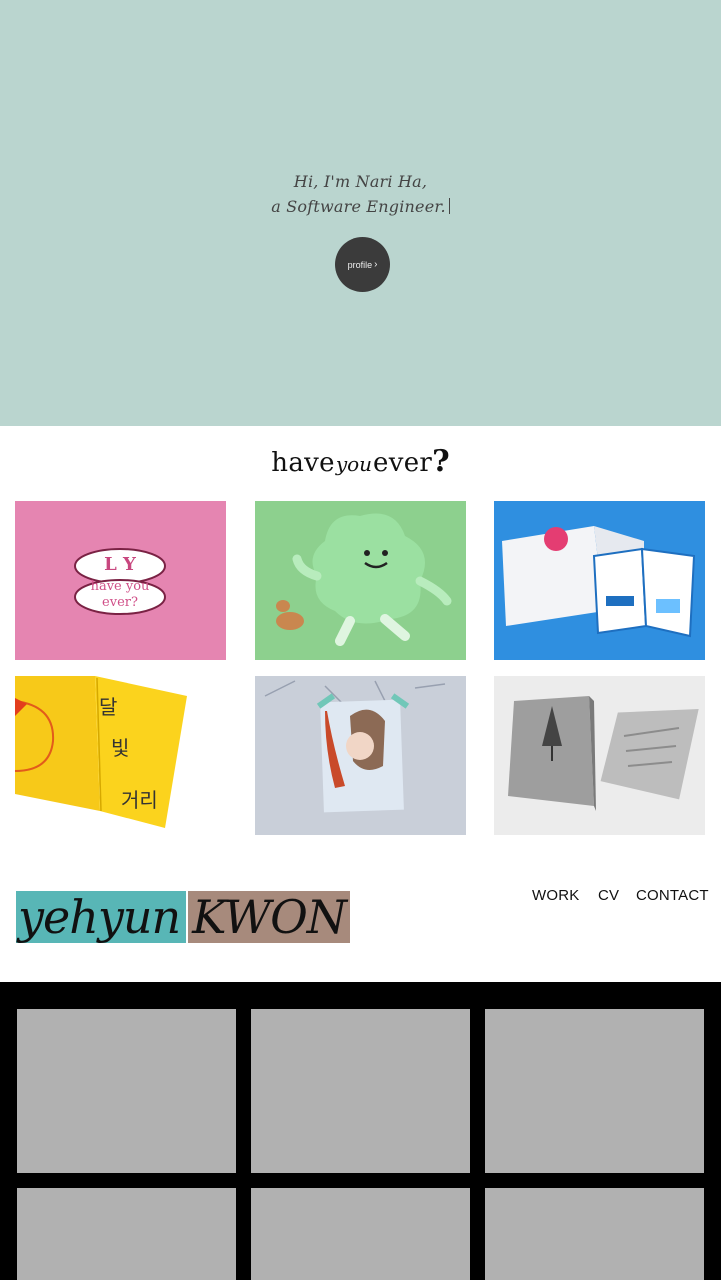 The height and width of the screenshot is (1280, 721). What do you see at coordinates (360, 194) in the screenshot?
I see `hero-intro: Hi, I'm Nari Ha, a Software Engineer.` at bounding box center [360, 194].